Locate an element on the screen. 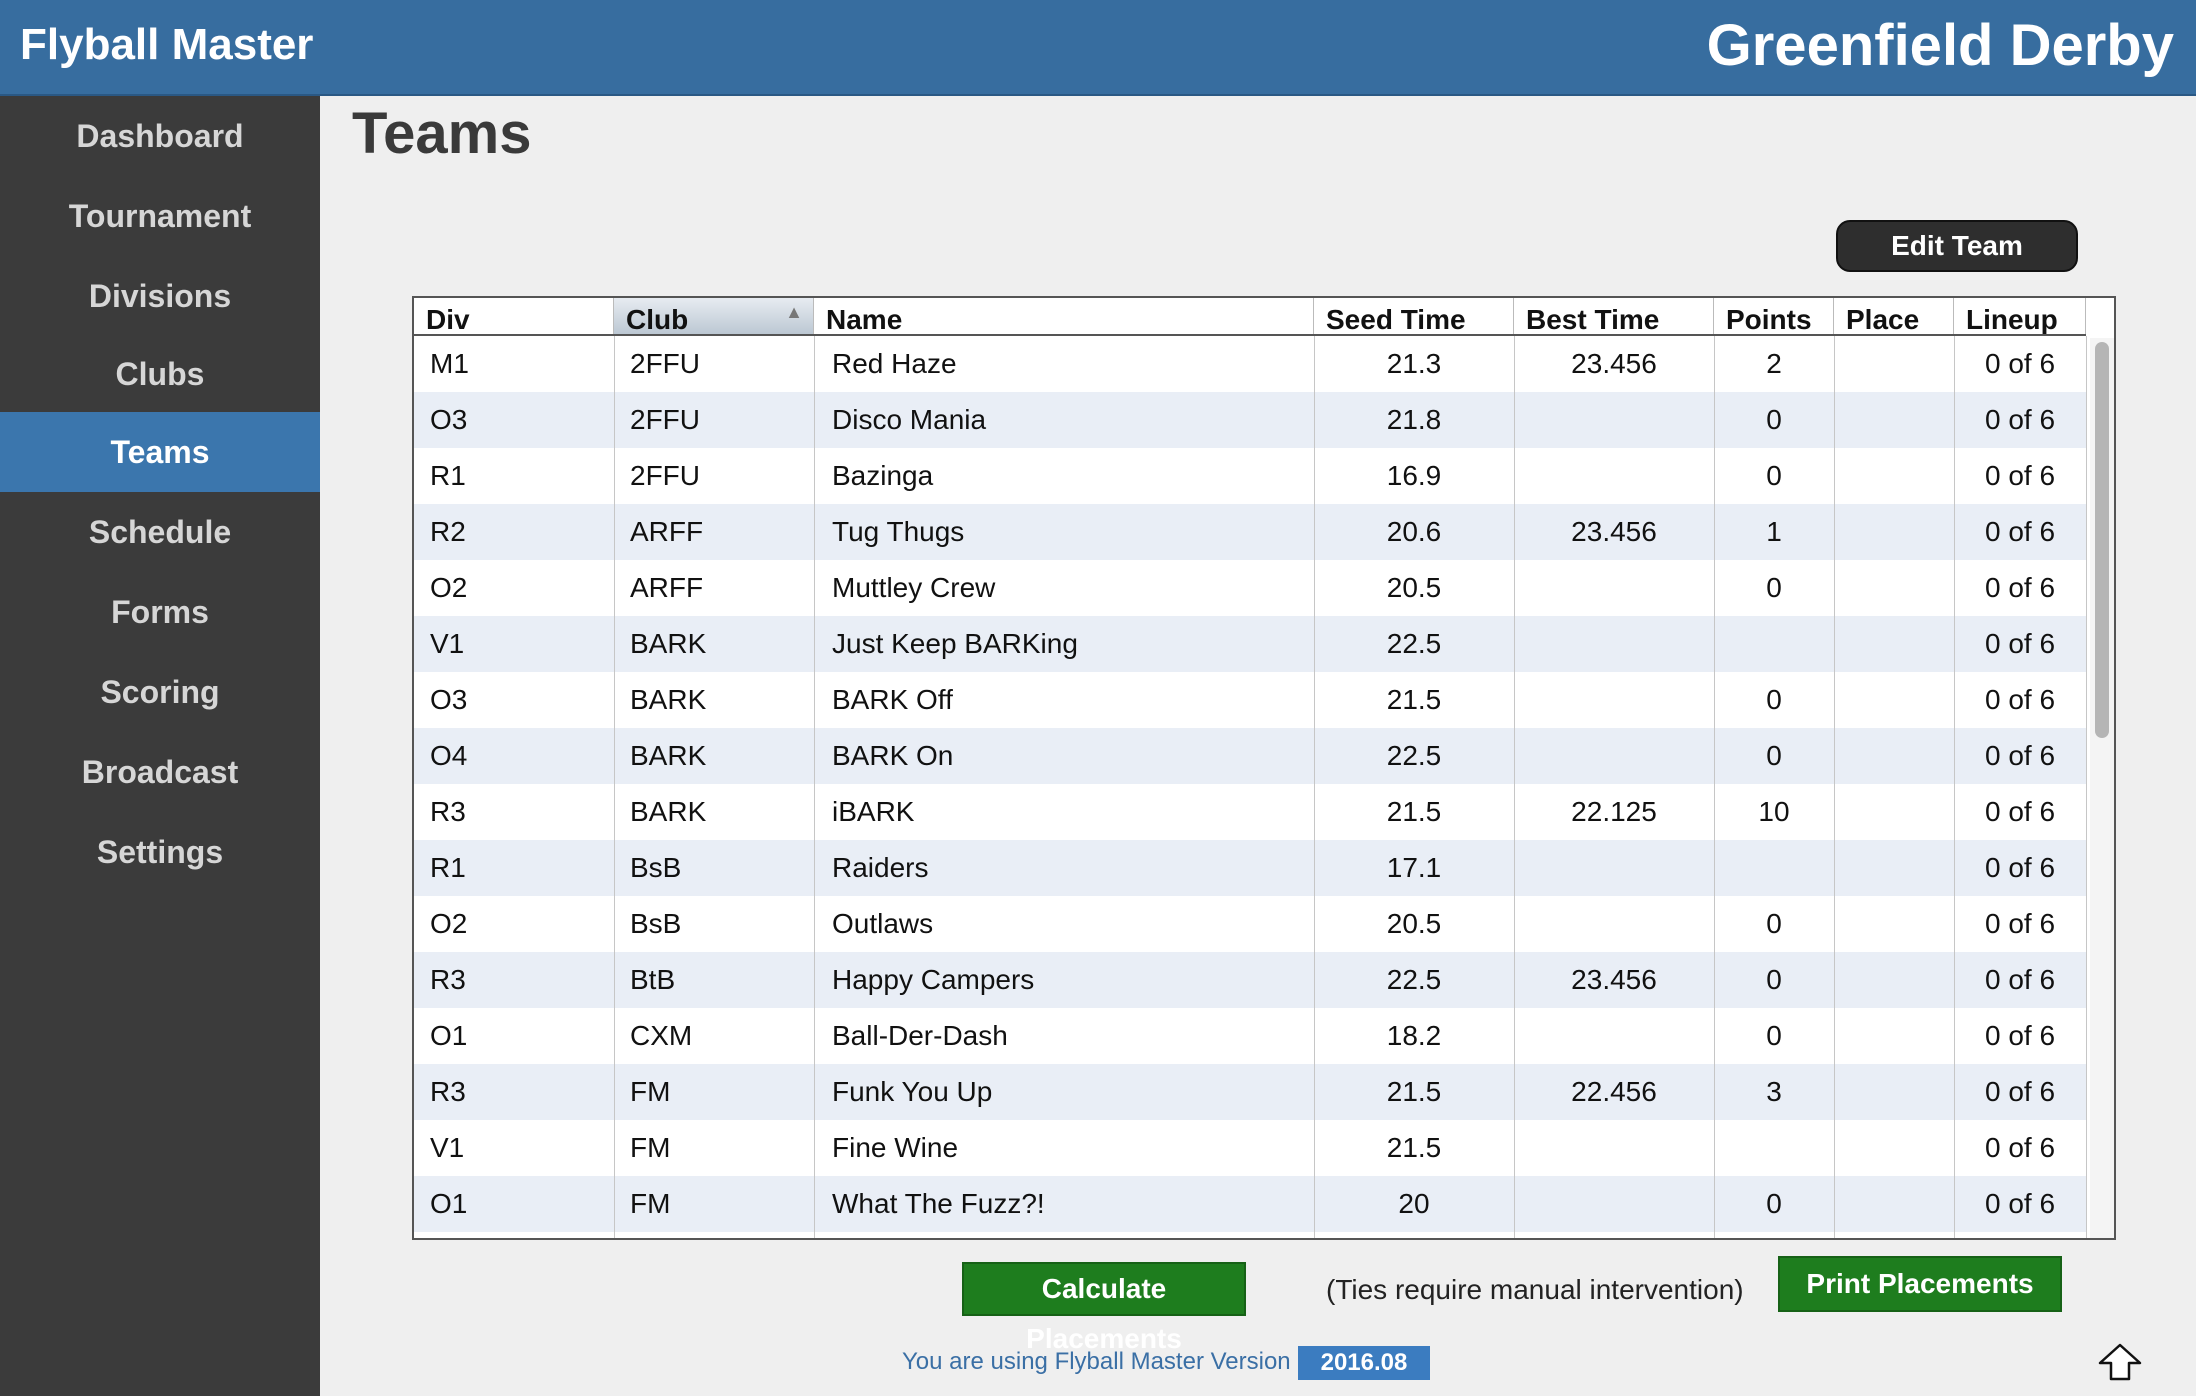 This screenshot has width=2196, height=1396. nav-broadcast: Broadcast is located at coordinates (160, 772).